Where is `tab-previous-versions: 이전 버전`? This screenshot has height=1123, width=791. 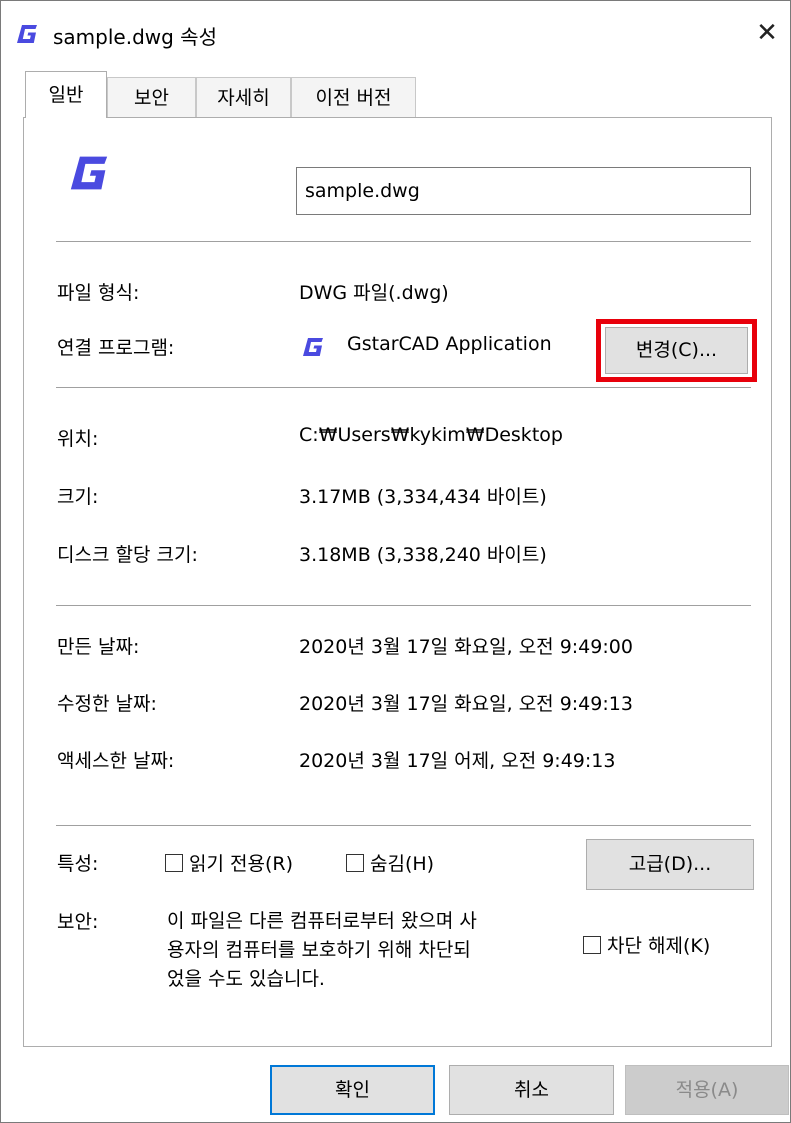
tab-previous-versions: 이전 버전 is located at coordinates (353, 97).